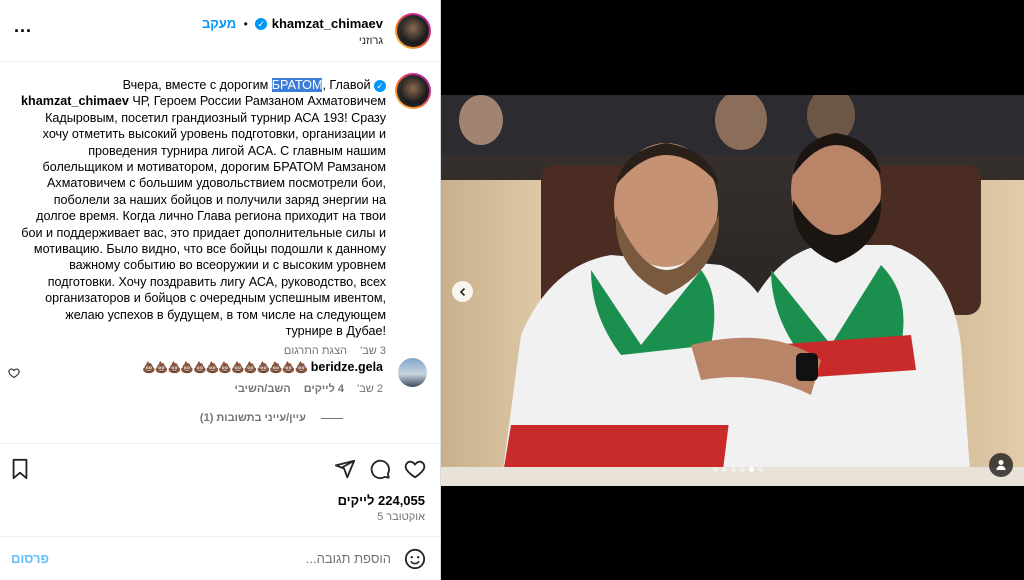  Describe the element at coordinates (220, 468) in the screenshot. I see `action-bar` at that location.